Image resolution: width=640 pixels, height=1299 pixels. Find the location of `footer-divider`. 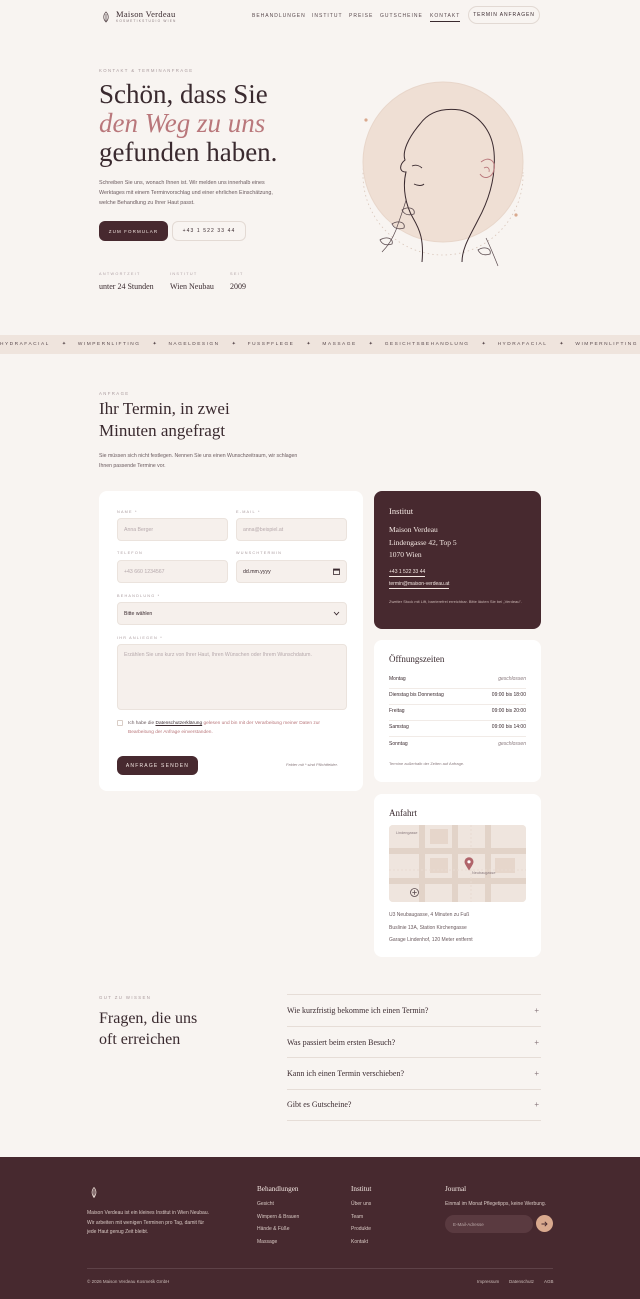

footer-divider is located at coordinates (320, 1268).